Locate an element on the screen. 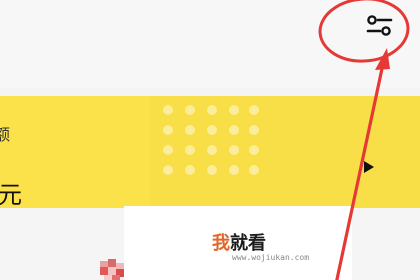  watermark-logo-accent: 我 is located at coordinates (221, 243).